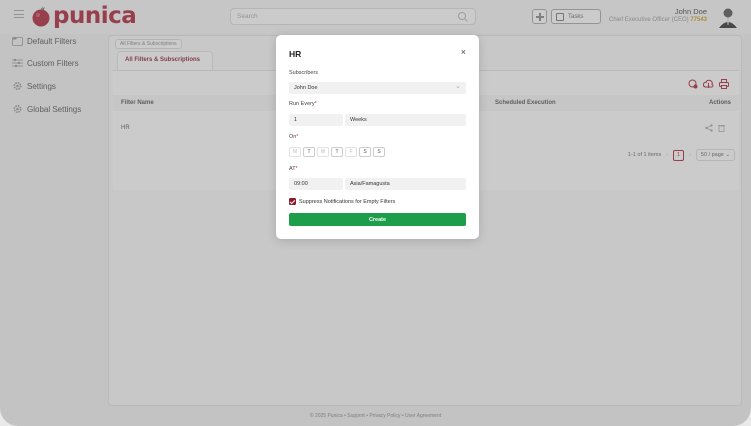 This screenshot has height=426, width=751. What do you see at coordinates (377, 219) in the screenshot?
I see `create-button: Create` at bounding box center [377, 219].